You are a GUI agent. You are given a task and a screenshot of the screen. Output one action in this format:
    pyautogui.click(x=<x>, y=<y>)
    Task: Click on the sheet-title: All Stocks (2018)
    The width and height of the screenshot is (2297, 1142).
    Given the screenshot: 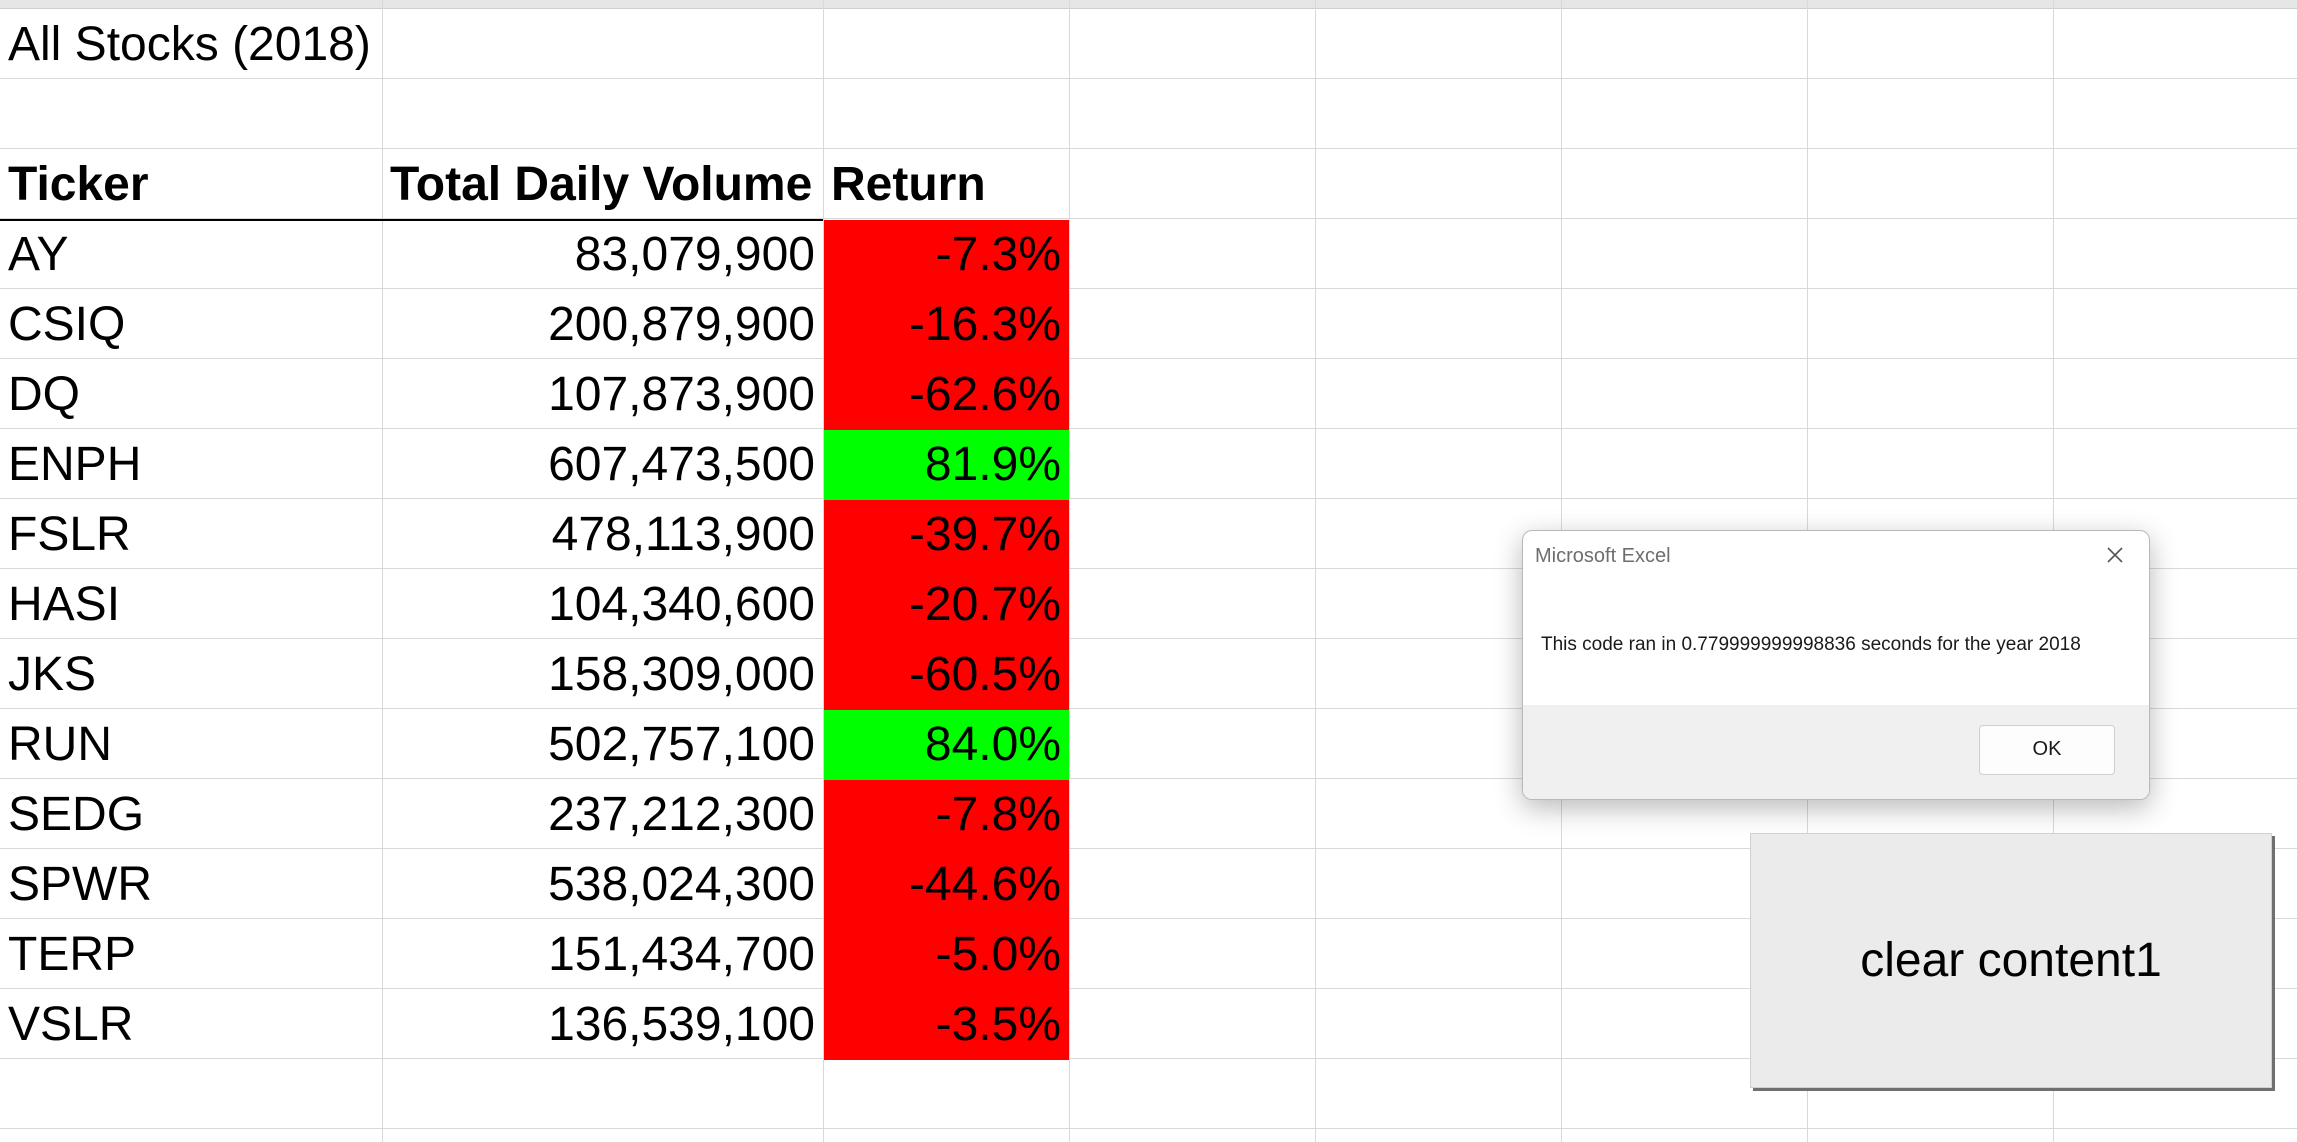 What is the action you would take?
    pyautogui.click(x=189, y=45)
    